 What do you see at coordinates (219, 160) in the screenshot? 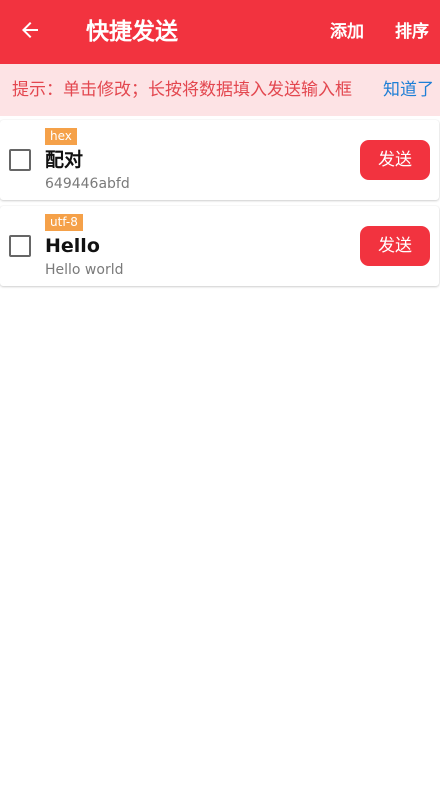
I see `list-item: hex 配对 649446abfd 发送` at bounding box center [219, 160].